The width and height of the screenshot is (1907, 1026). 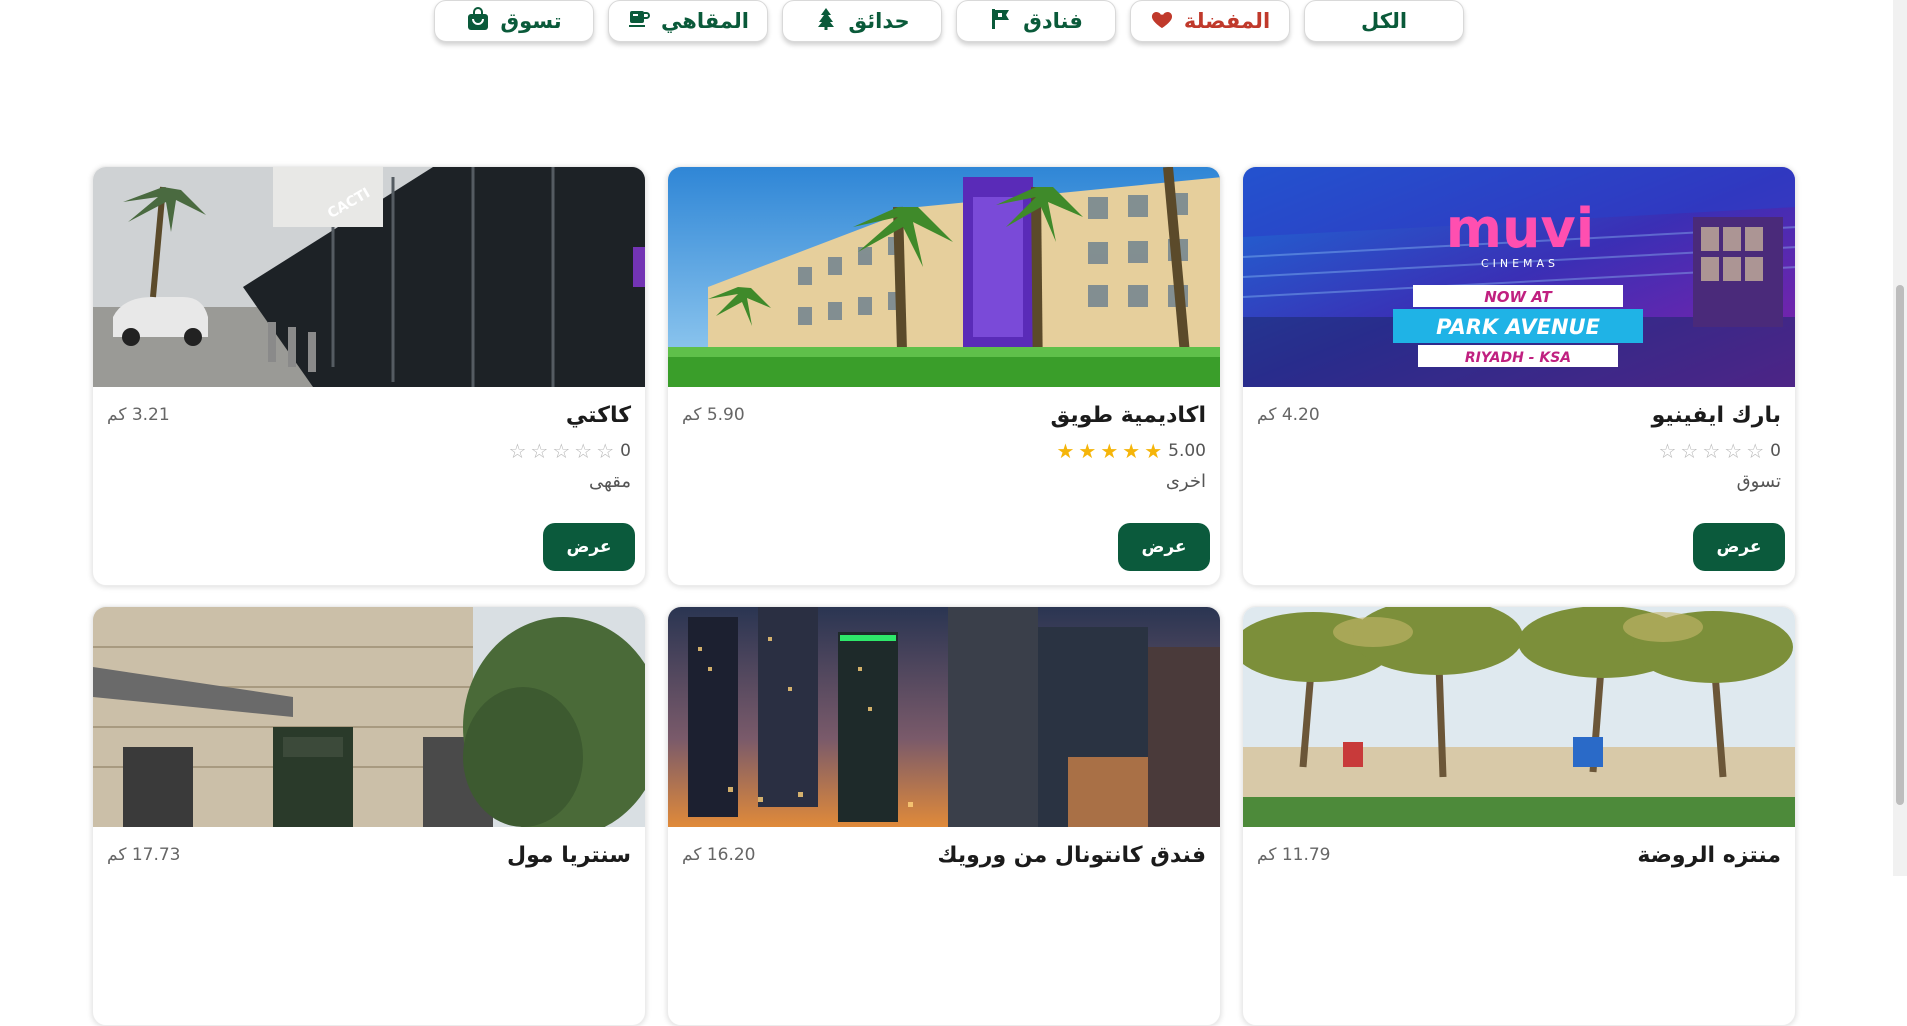 I want to click on place-card: CACTI كاكتي 3.21 كم 0 ☆ ☆ ☆ ☆ ☆ مقهى عرض, so click(x=369, y=376).